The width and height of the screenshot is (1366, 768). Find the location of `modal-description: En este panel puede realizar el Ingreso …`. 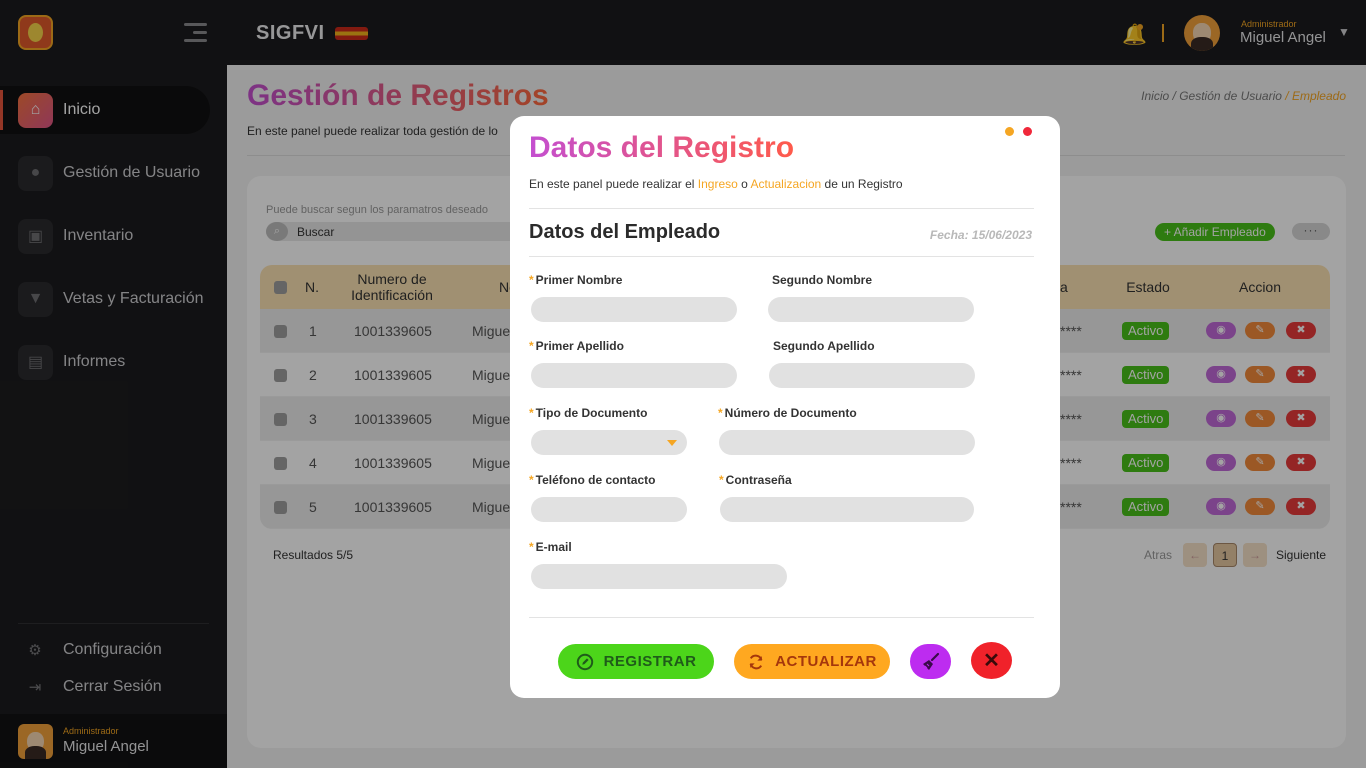

modal-description: En este panel puede realizar el Ingreso … is located at coordinates (716, 184).